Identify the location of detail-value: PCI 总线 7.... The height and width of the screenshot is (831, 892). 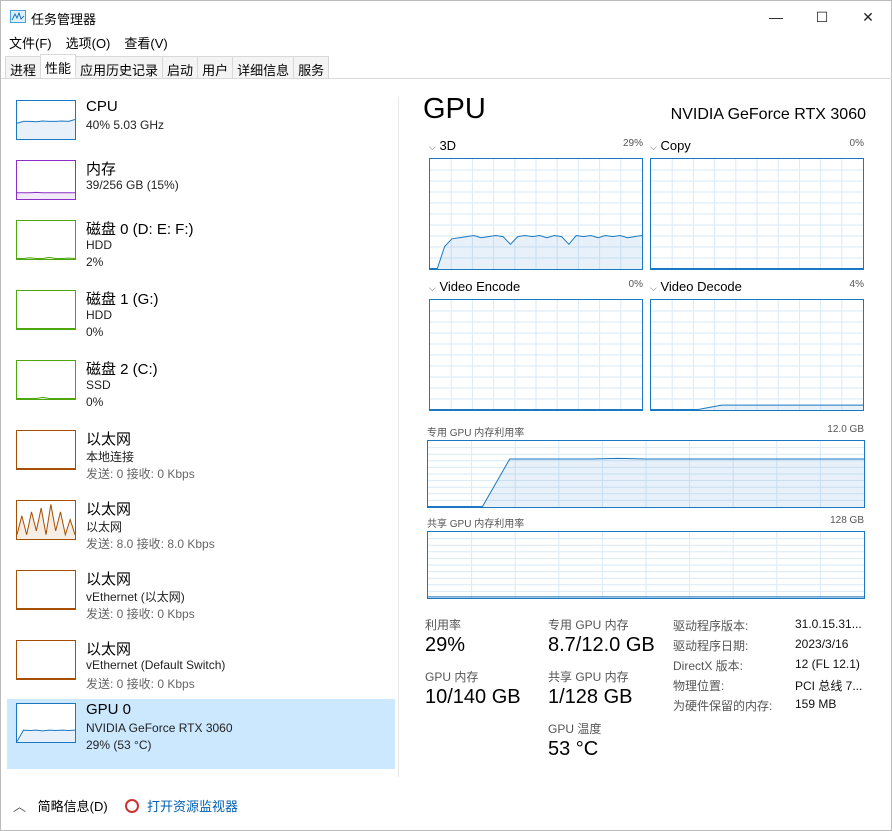
(829, 686).